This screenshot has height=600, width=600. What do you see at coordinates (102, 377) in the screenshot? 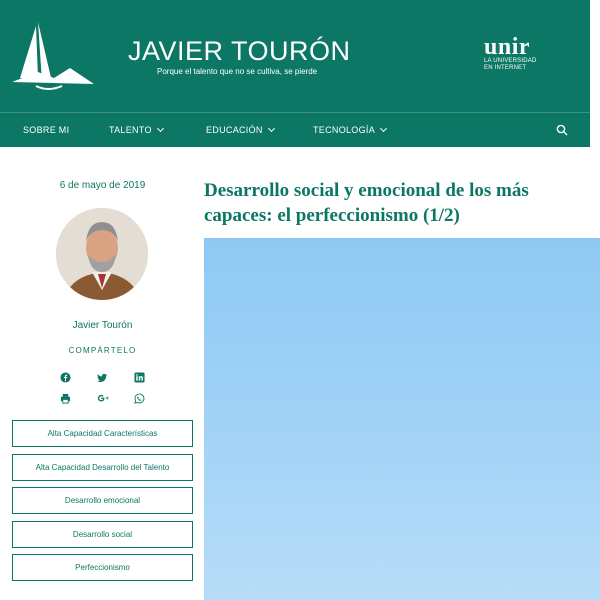
I see `twitter-icon` at bounding box center [102, 377].